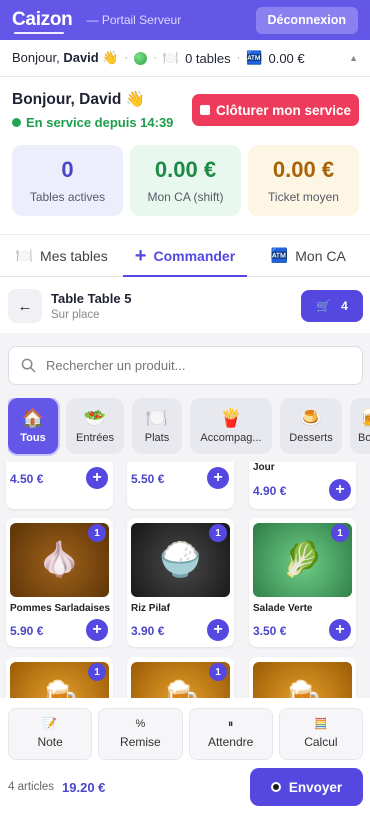 Image resolution: width=370 pixels, height=815 pixels. What do you see at coordinates (360, 426) in the screenshot?
I see `category-drinks: 🍺 Bo` at bounding box center [360, 426].